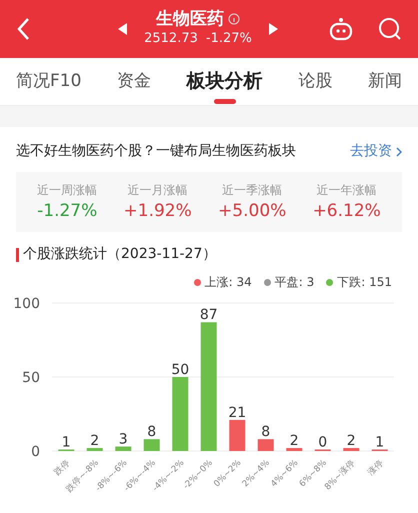 This screenshot has height=513, width=418. I want to click on category-label: 涨停, so click(376, 468).